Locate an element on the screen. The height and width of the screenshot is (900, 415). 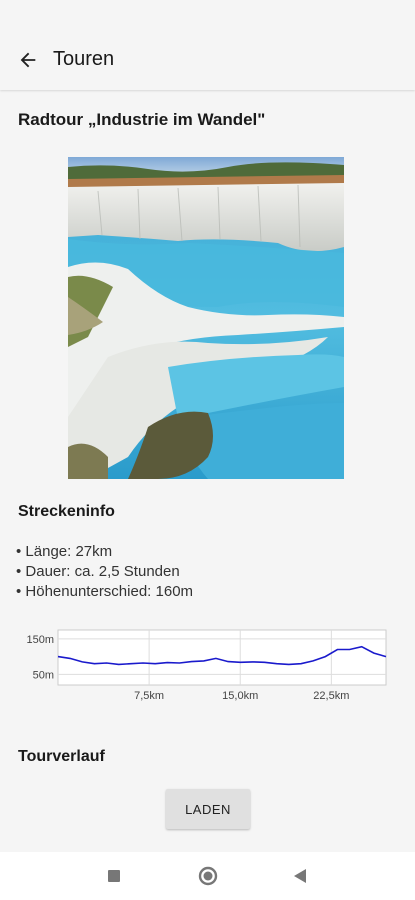
route-duration: • Dauer: ca. 2,5 Stunden is located at coordinates (98, 571).